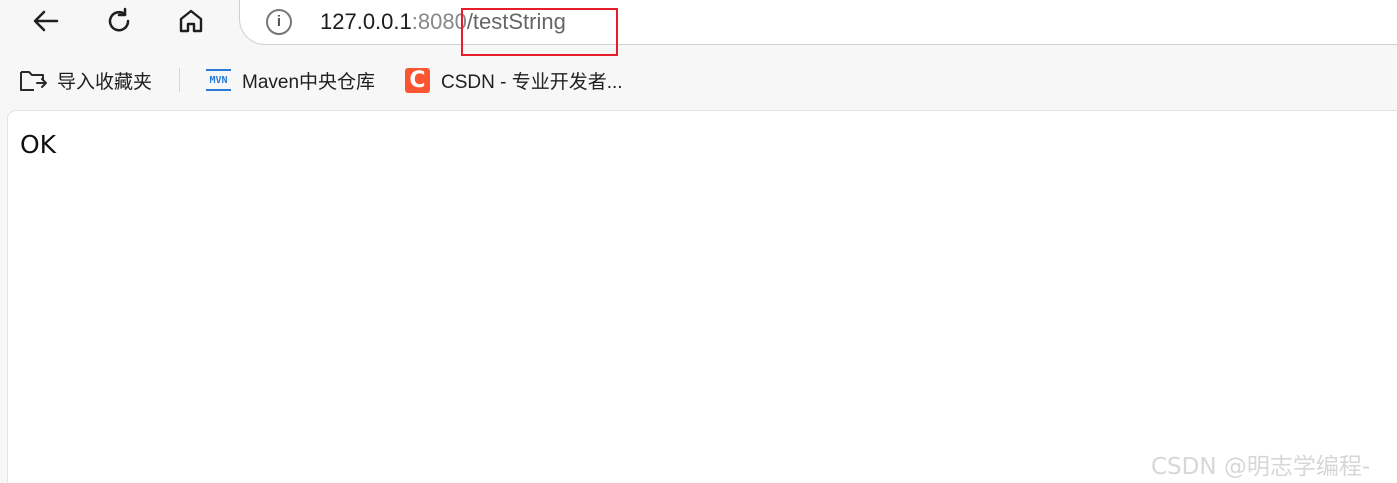 The image size is (1397, 483). I want to click on bookmark-label: 导入收藏夹, so click(105, 82).